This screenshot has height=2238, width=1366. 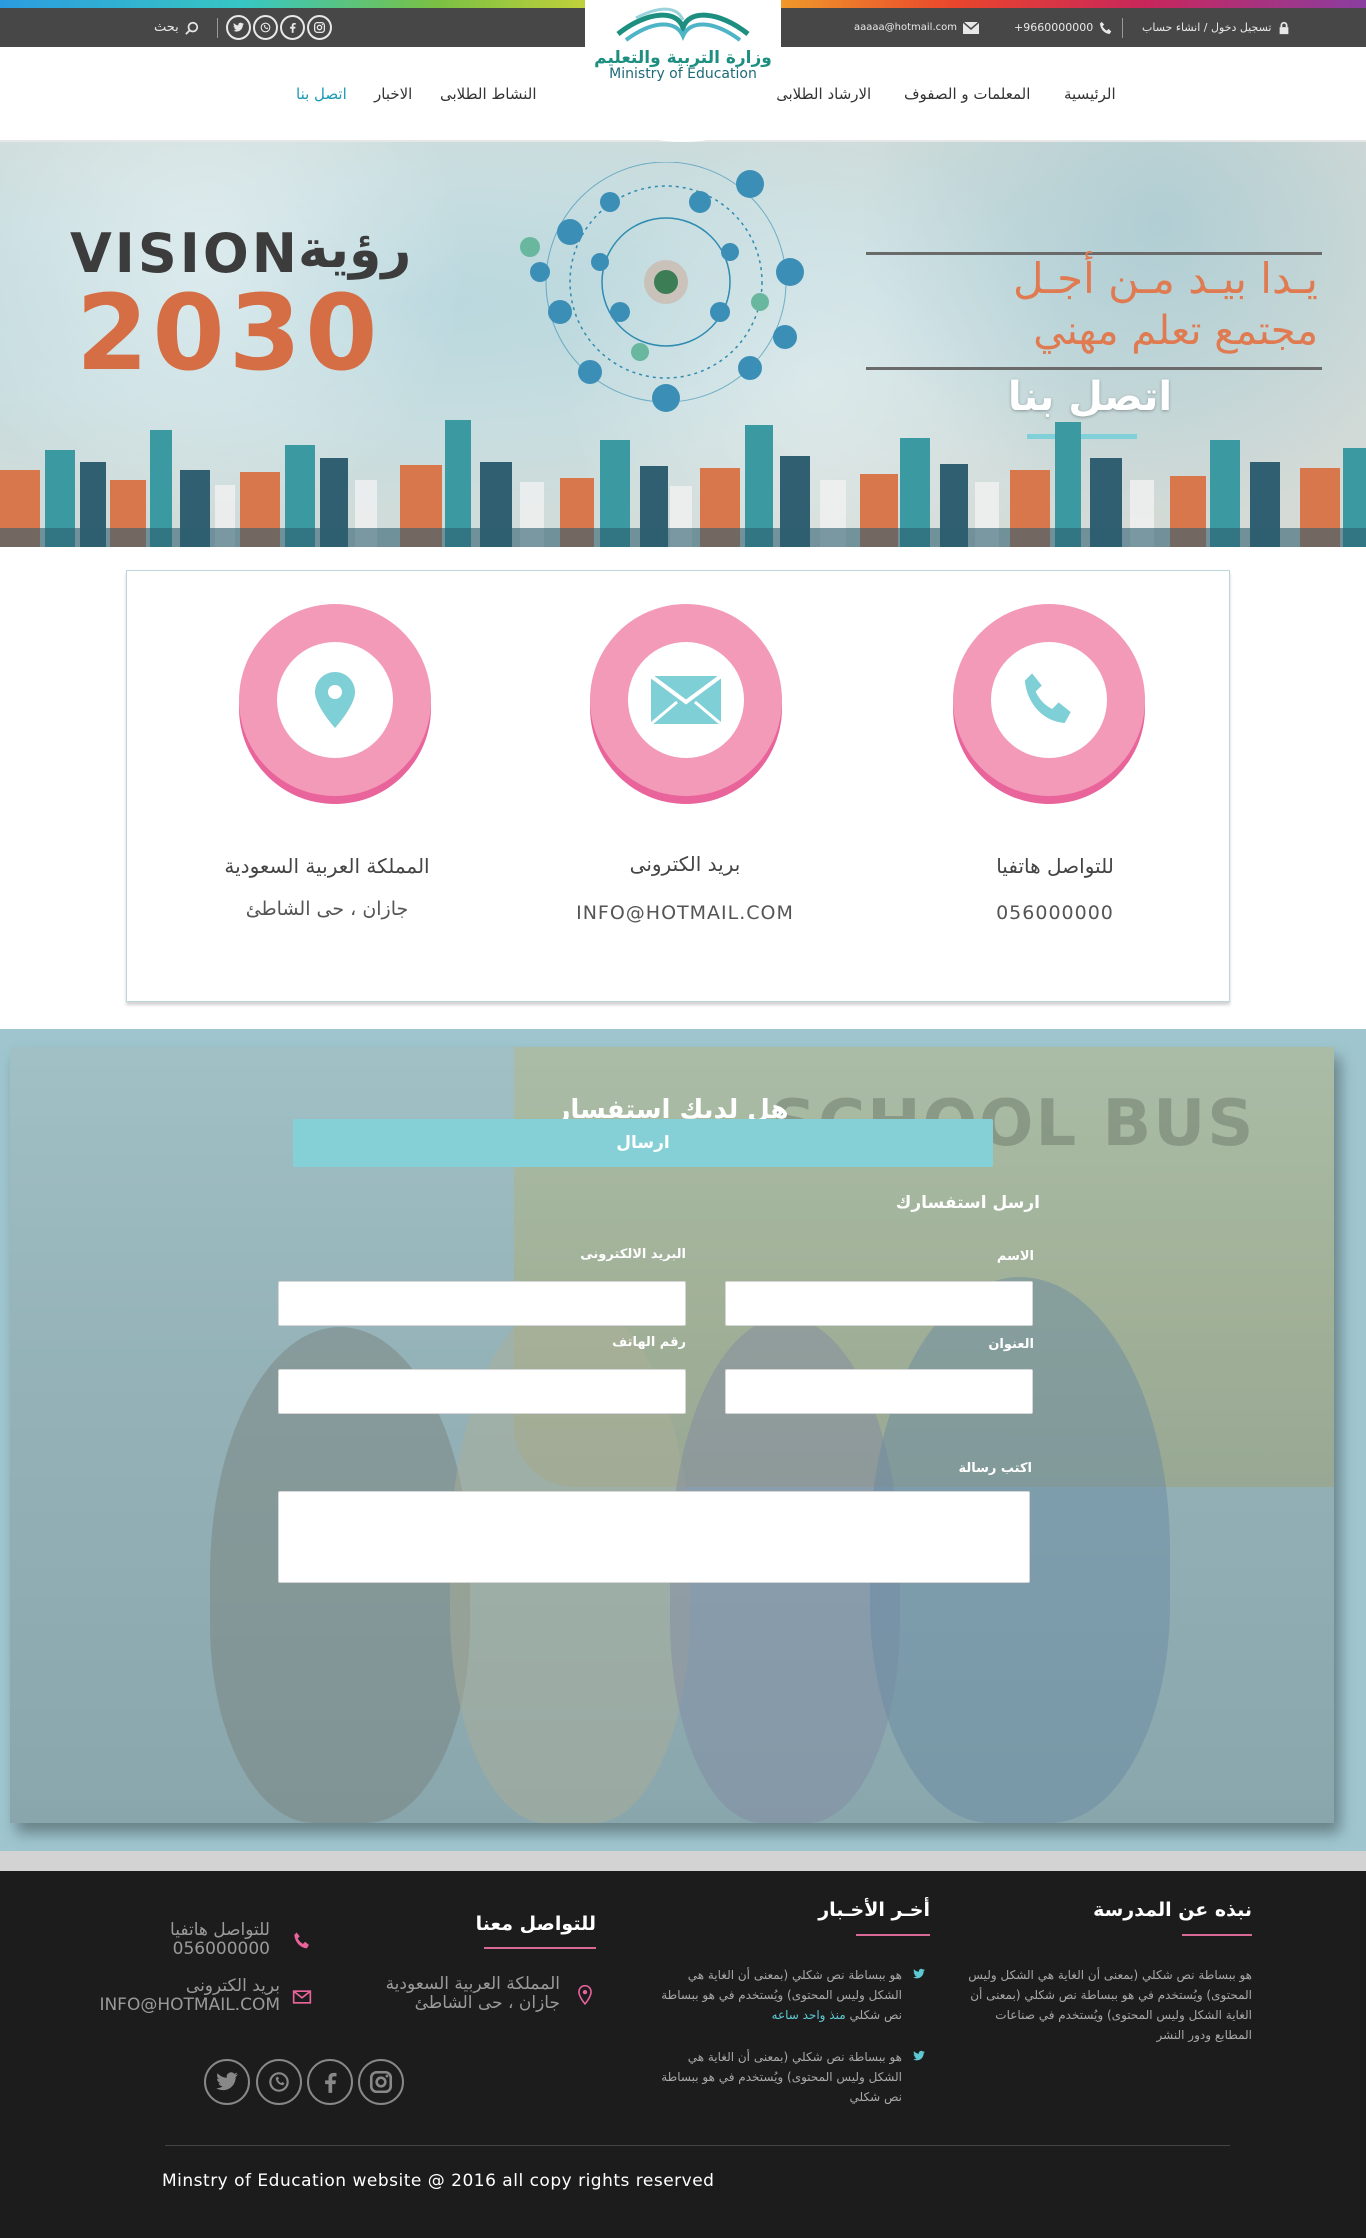 I want to click on search-link: بحث, so click(x=176, y=27).